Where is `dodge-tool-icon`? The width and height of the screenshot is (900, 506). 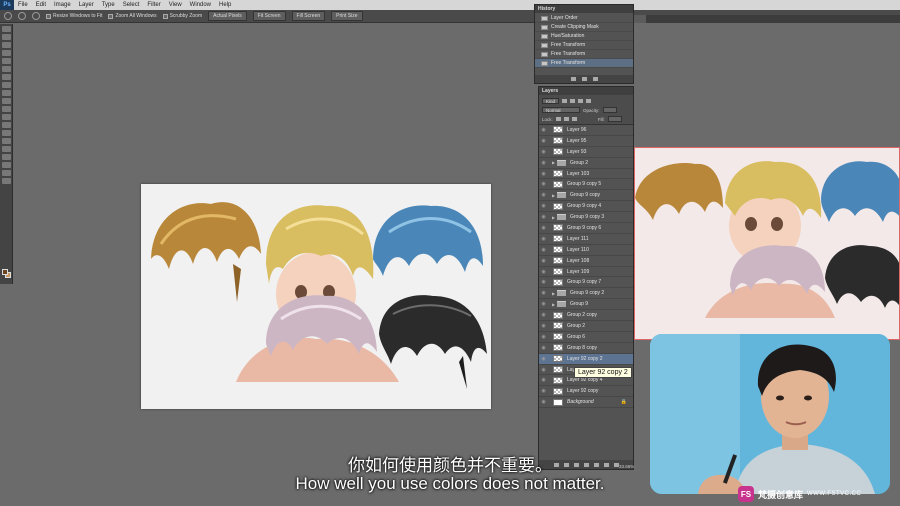
dodge-tool-icon is located at coordinates (6, 133).